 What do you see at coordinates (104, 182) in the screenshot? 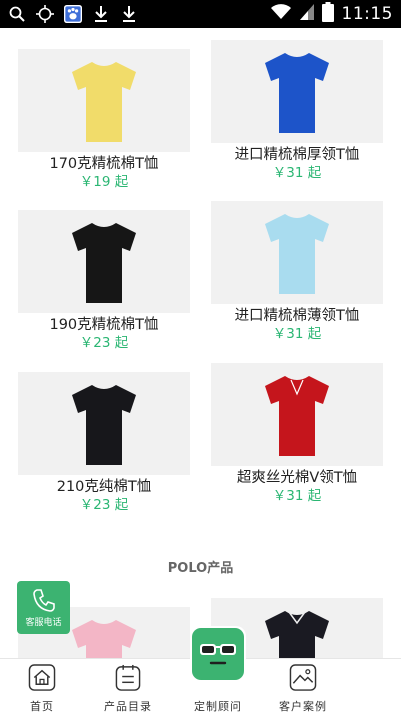
I see `product-price: ￥19 起` at bounding box center [104, 182].